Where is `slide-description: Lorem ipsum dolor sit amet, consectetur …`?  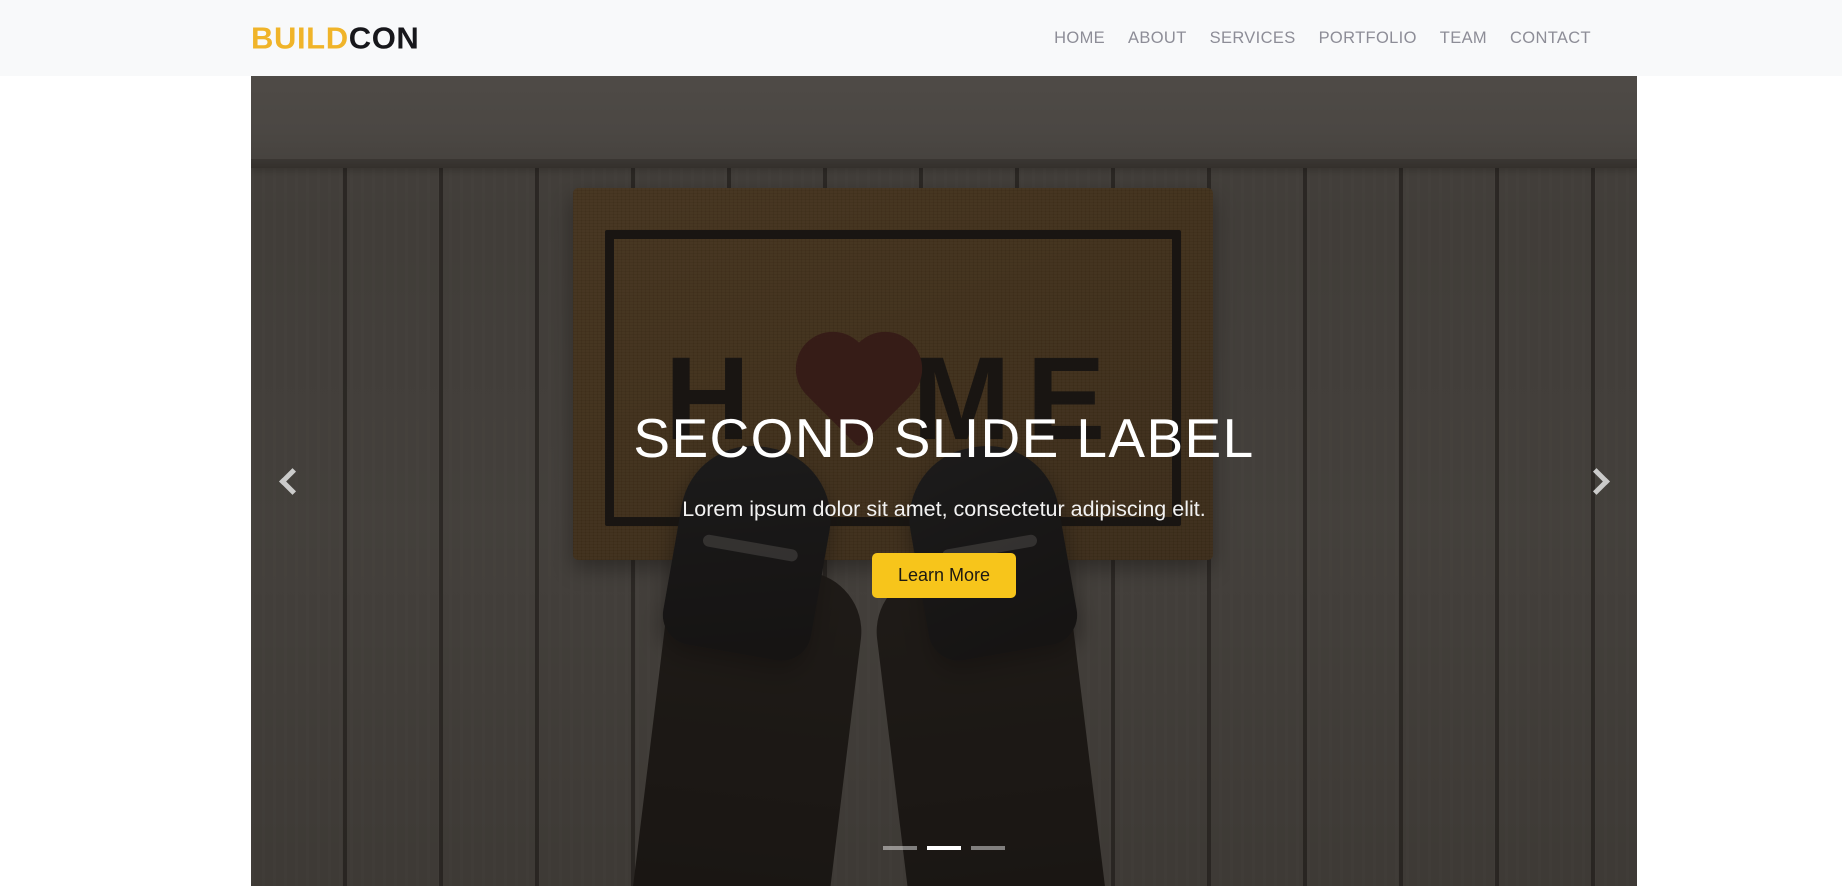 slide-description: Lorem ipsum dolor sit amet, consectetur … is located at coordinates (944, 508).